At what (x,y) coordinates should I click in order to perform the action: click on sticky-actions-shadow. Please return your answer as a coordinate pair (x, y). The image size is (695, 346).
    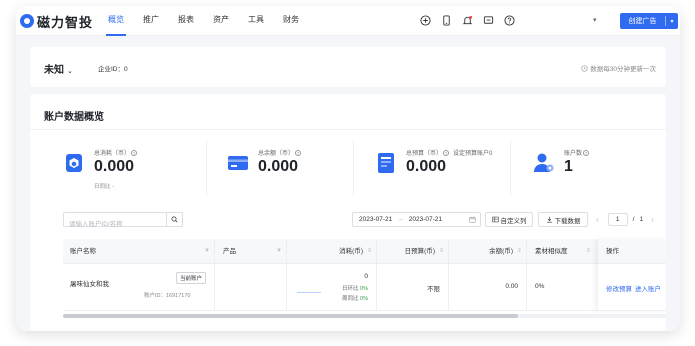
    Looking at the image, I should click on (632, 275).